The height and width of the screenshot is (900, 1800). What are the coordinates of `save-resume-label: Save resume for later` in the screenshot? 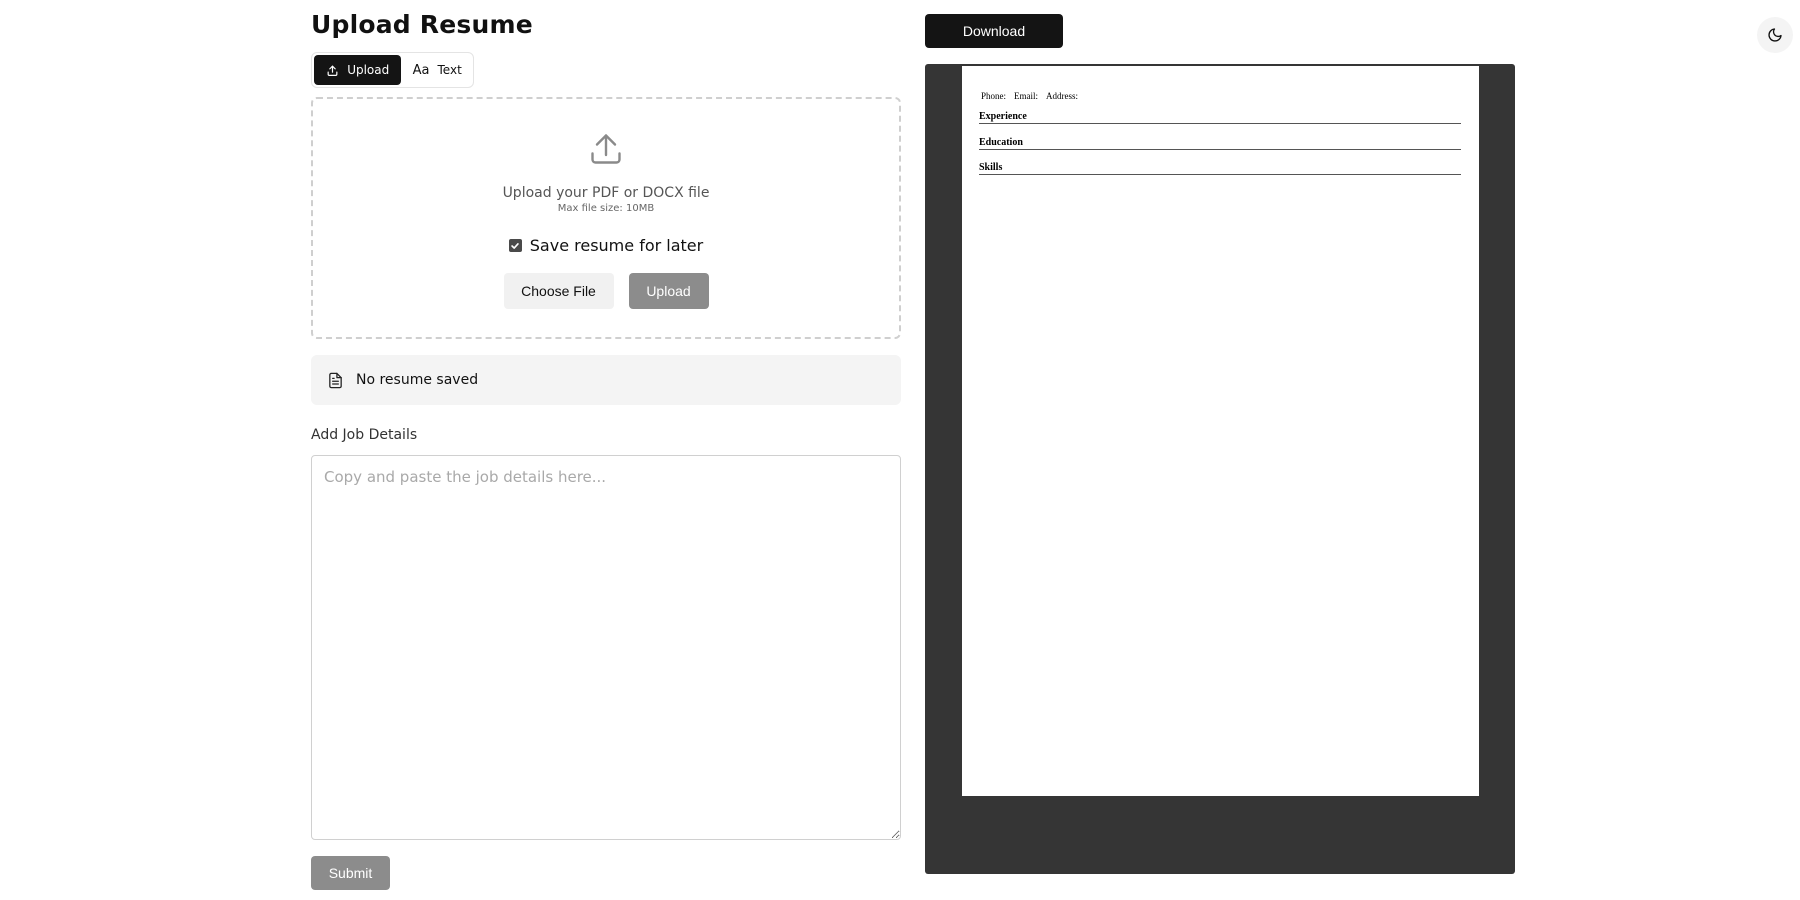 It's located at (616, 245).